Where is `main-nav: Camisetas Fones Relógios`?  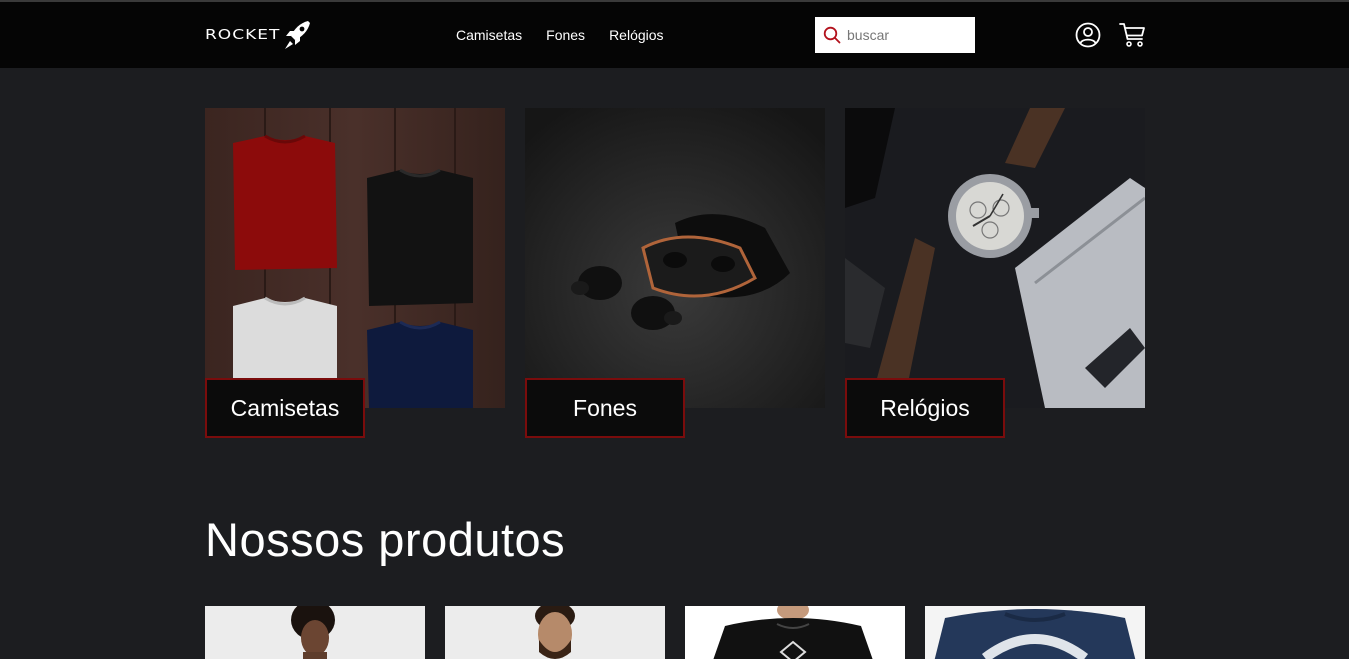
main-nav: Camisetas Fones Relógios is located at coordinates (572, 35).